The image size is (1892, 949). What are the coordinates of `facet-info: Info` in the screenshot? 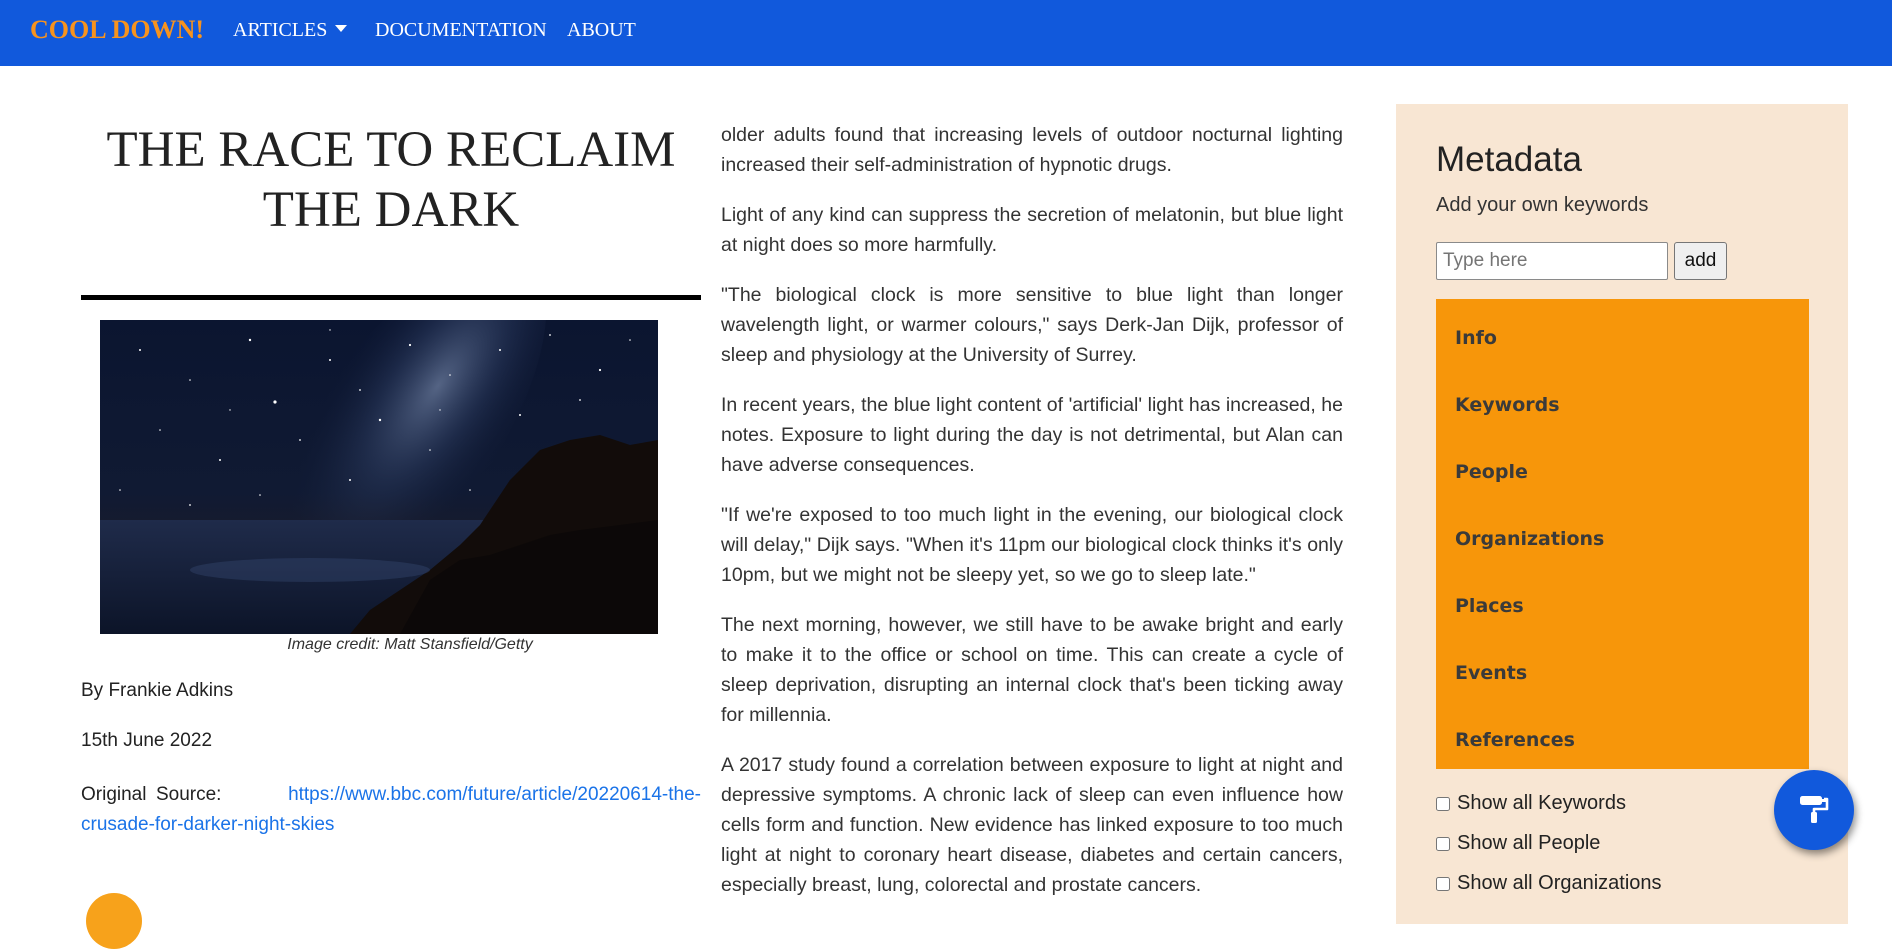 It's located at (1622, 338).